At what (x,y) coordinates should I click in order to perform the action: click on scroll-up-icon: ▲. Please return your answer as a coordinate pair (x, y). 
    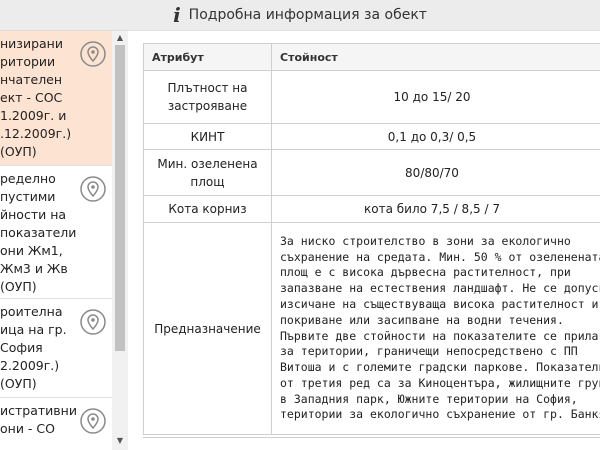
    Looking at the image, I should click on (120, 38).